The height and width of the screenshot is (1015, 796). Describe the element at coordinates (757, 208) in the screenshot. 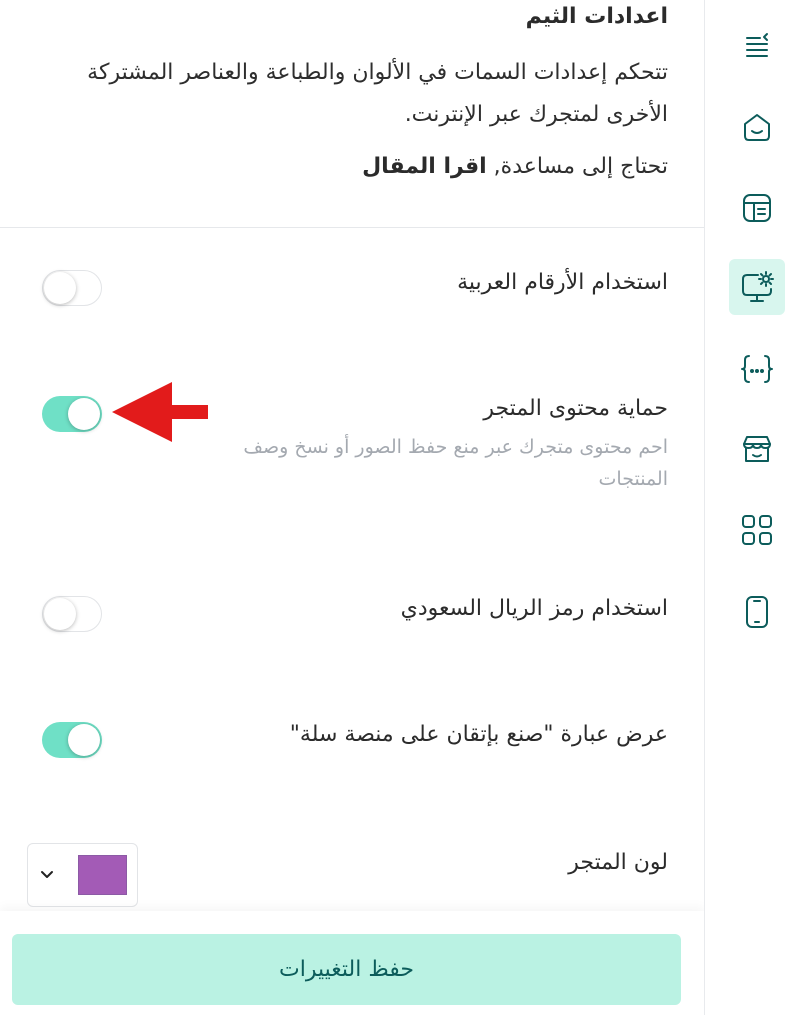

I see `layout-icon` at that location.